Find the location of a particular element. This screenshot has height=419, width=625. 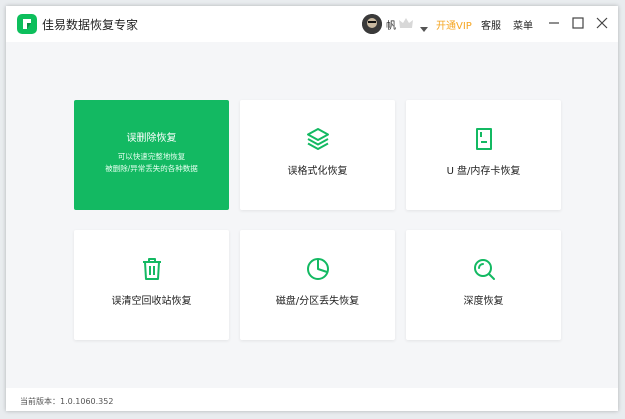

close-icon is located at coordinates (602, 23).